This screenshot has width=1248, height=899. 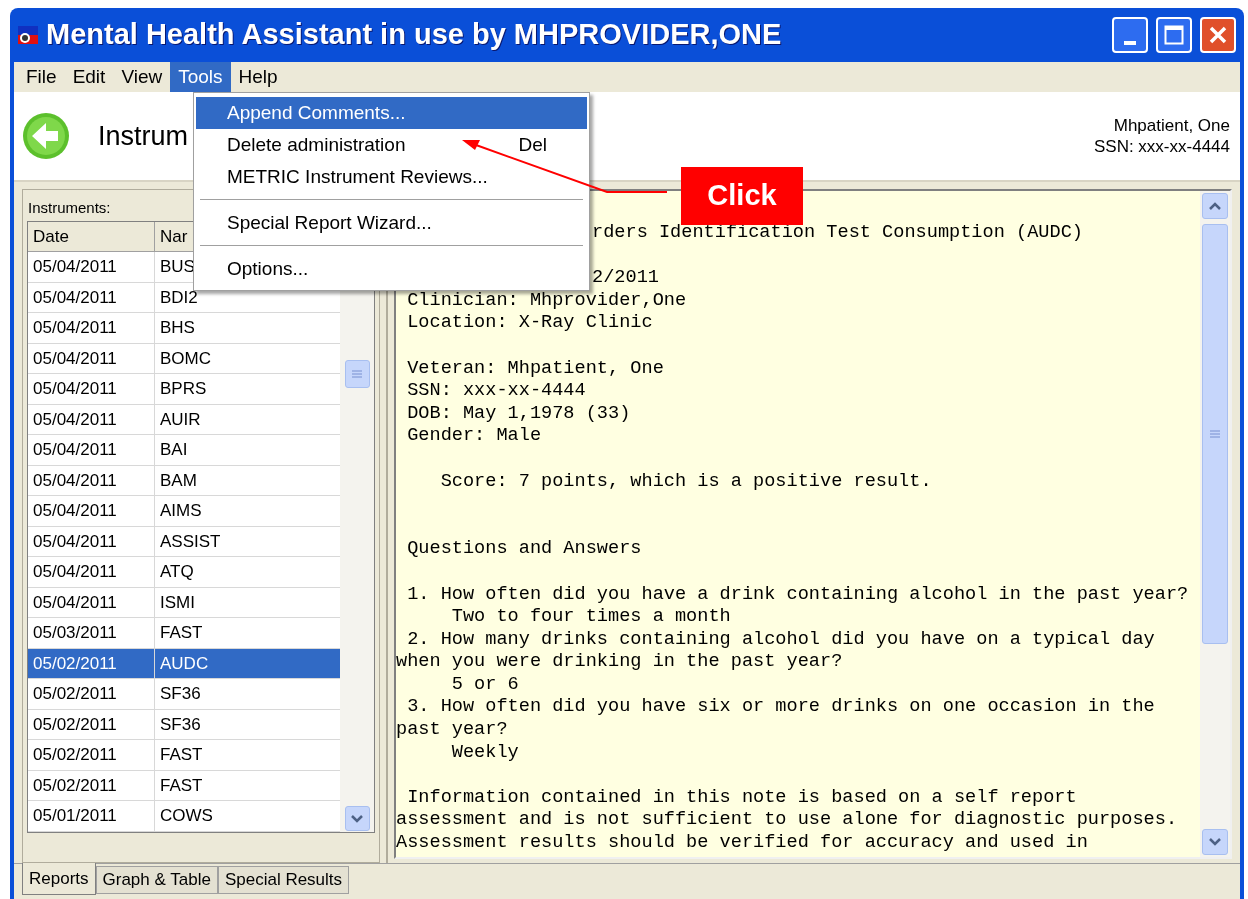 I want to click on table-row: 05/04/2011 BHS, so click(x=184, y=328).